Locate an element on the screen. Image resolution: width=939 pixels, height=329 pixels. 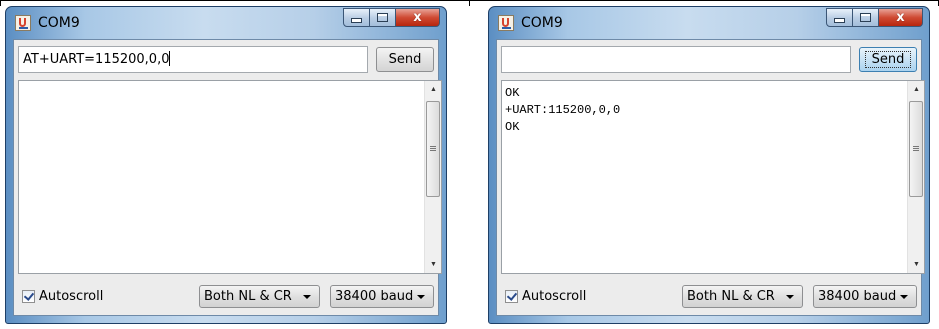
command-input-value: AT+UART=115200,0,0 is located at coordinates (96, 59).